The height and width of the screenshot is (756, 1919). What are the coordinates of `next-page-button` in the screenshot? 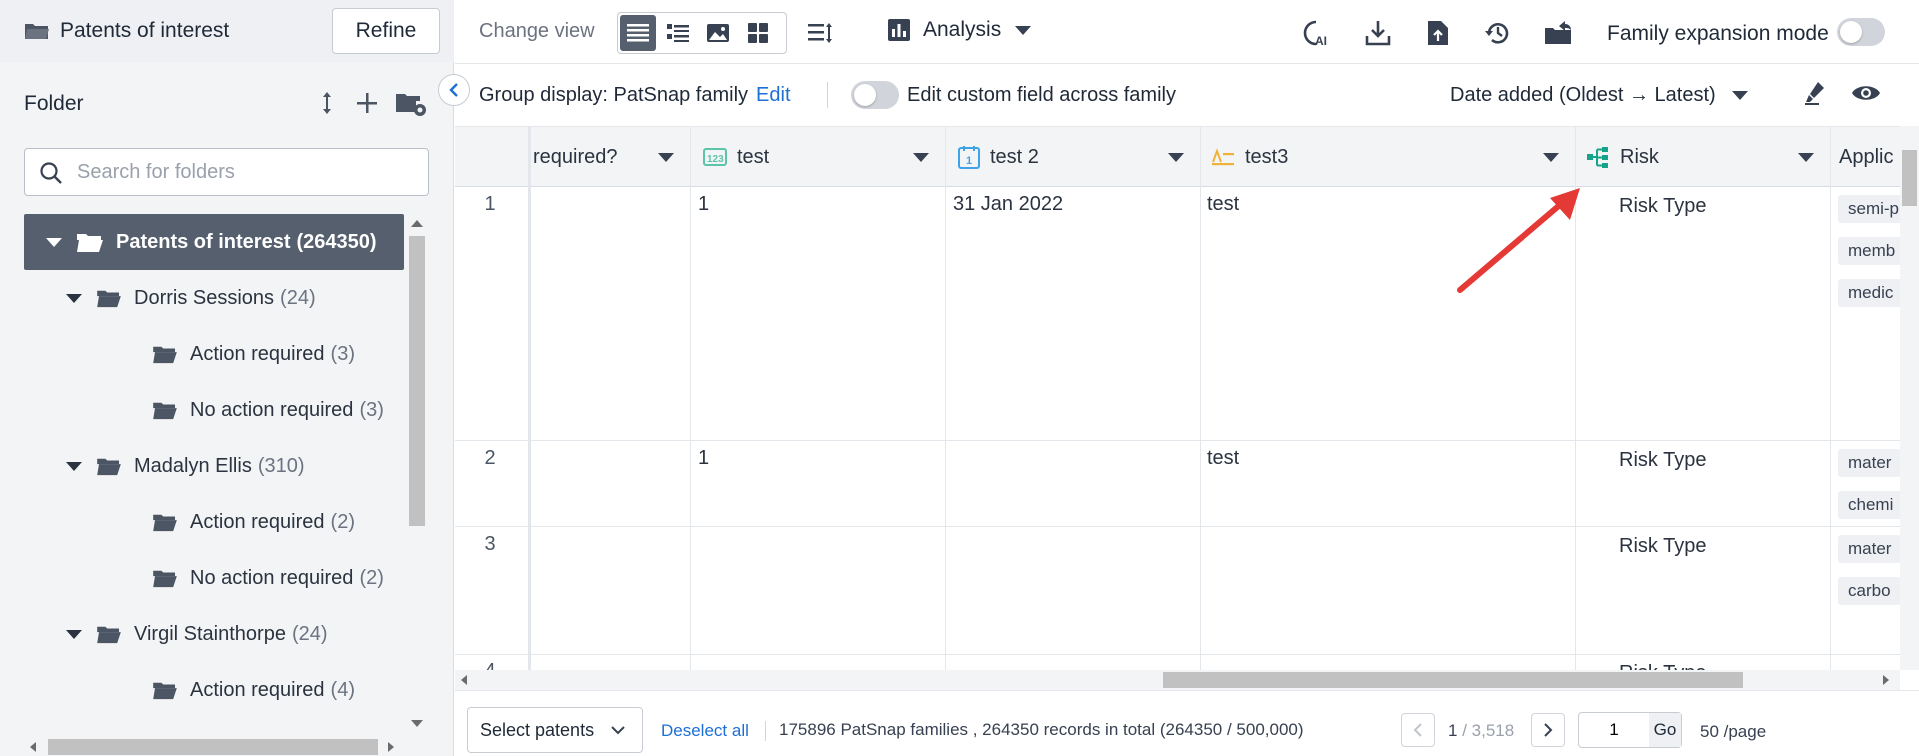 It's located at (1548, 730).